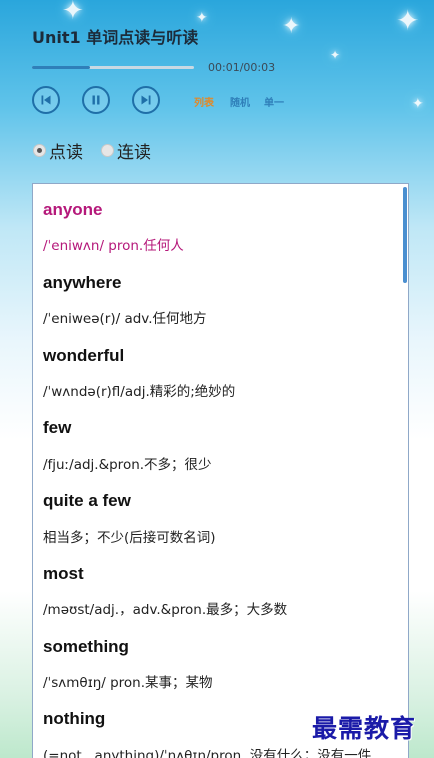  I want to click on word-definition: 相当多；不少(后接可数名词), so click(219, 538).